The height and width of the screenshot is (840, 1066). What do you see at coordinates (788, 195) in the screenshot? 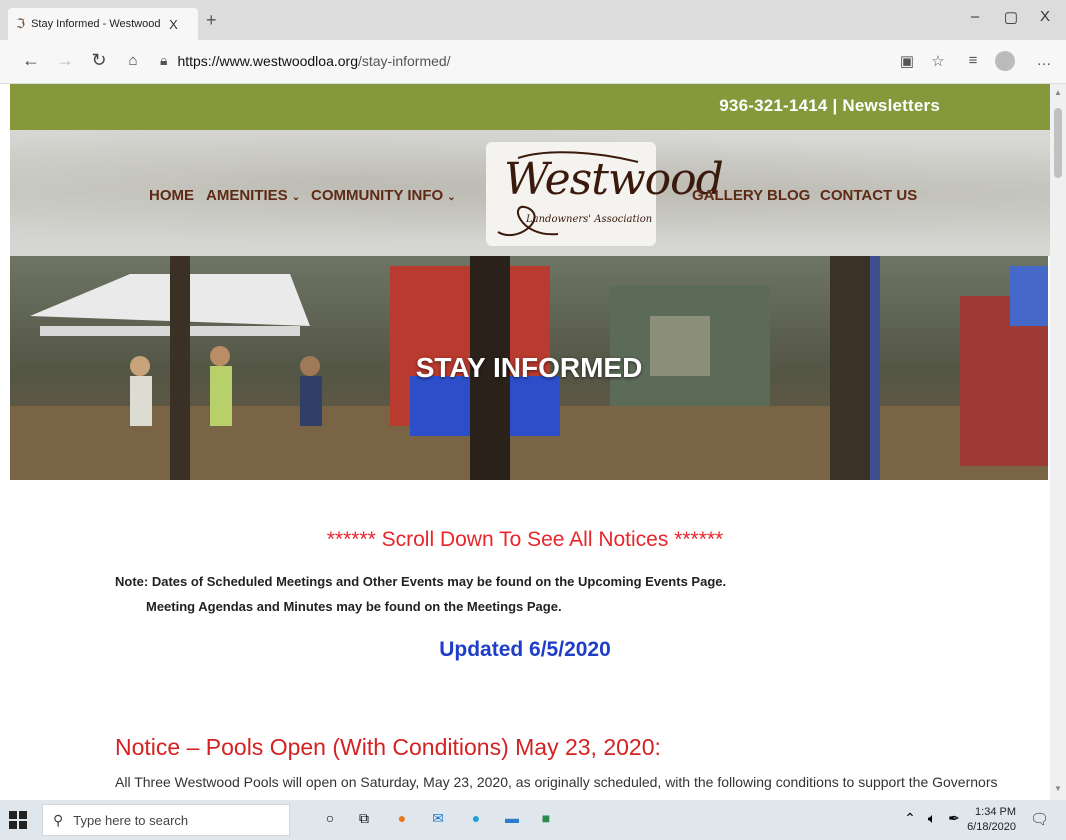
I see `nav-blog: BLOG` at bounding box center [788, 195].